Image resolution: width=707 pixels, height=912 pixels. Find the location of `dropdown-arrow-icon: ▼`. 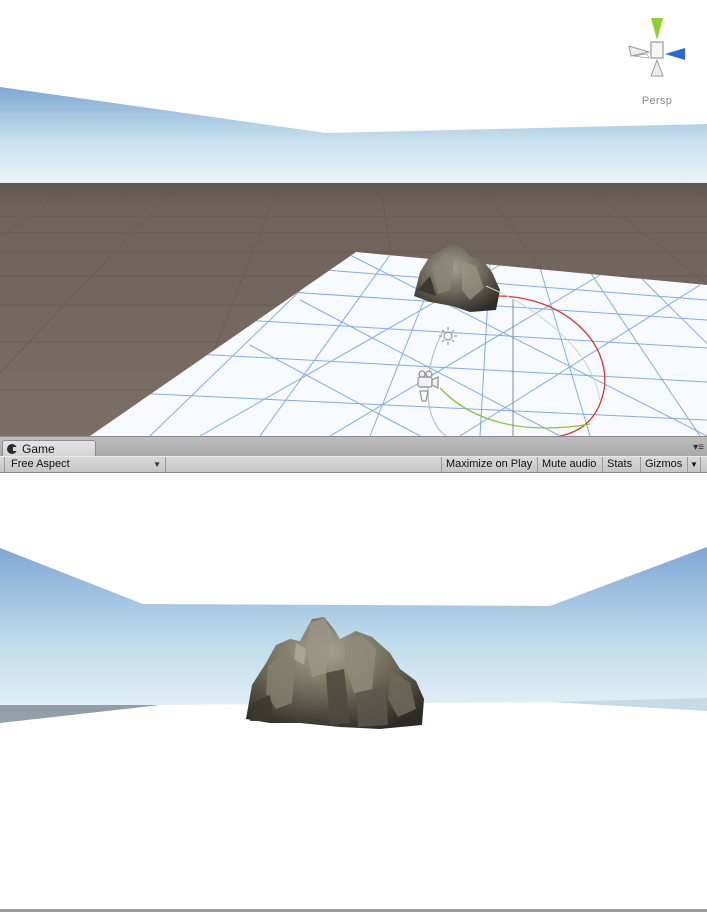

dropdown-arrow-icon: ▼ is located at coordinates (157, 464).